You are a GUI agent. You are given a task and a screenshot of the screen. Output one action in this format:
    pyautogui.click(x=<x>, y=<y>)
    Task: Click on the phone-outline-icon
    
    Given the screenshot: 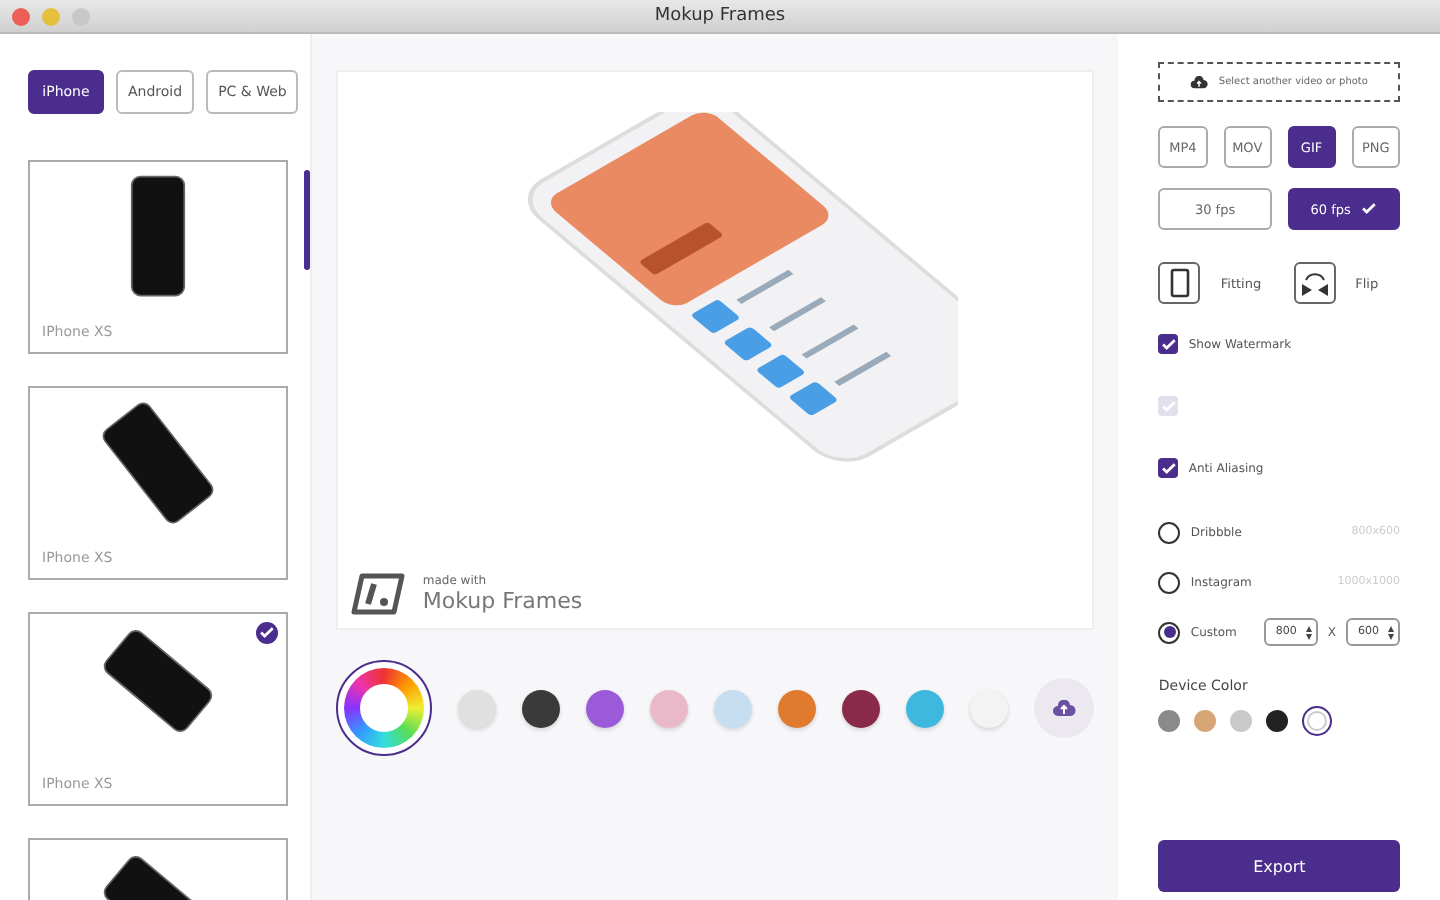 What is the action you would take?
    pyautogui.click(x=1179, y=283)
    